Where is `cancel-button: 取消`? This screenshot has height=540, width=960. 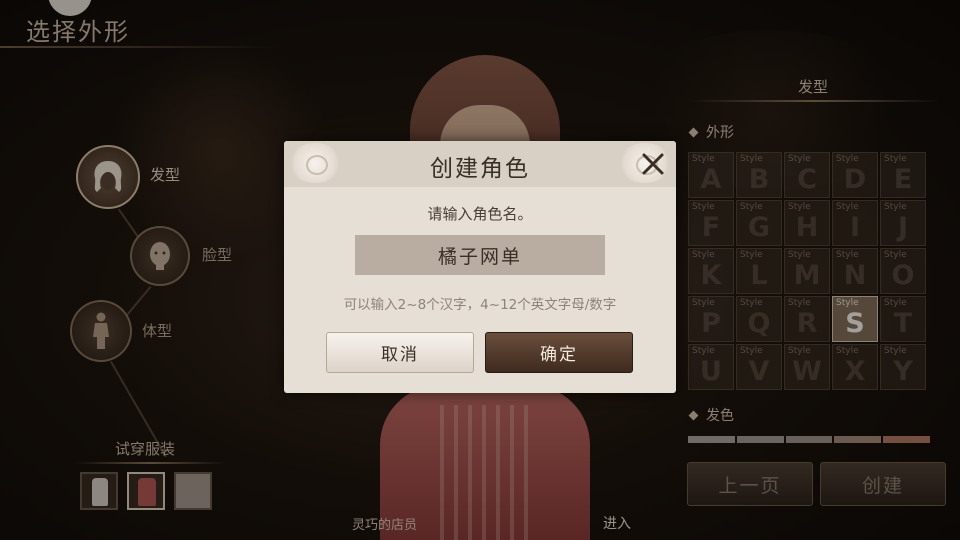 cancel-button: 取消 is located at coordinates (400, 352).